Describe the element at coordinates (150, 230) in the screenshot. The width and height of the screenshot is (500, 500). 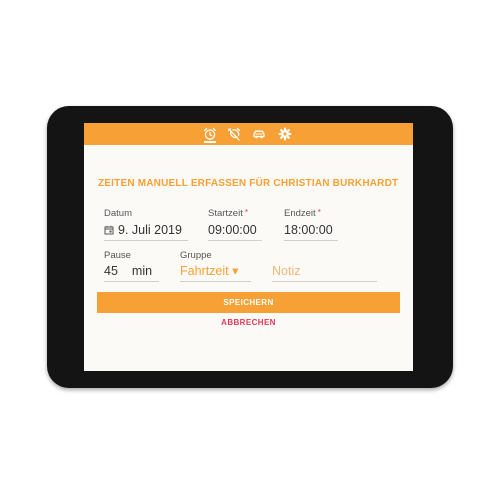
I see `date-value: 9. Juli 2019` at that location.